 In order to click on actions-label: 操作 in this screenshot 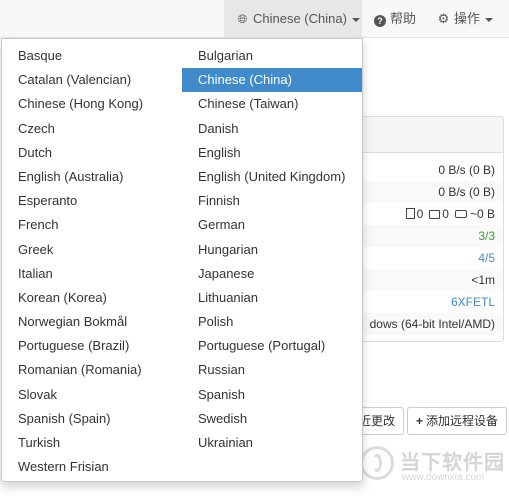, I will do `click(467, 18)`.